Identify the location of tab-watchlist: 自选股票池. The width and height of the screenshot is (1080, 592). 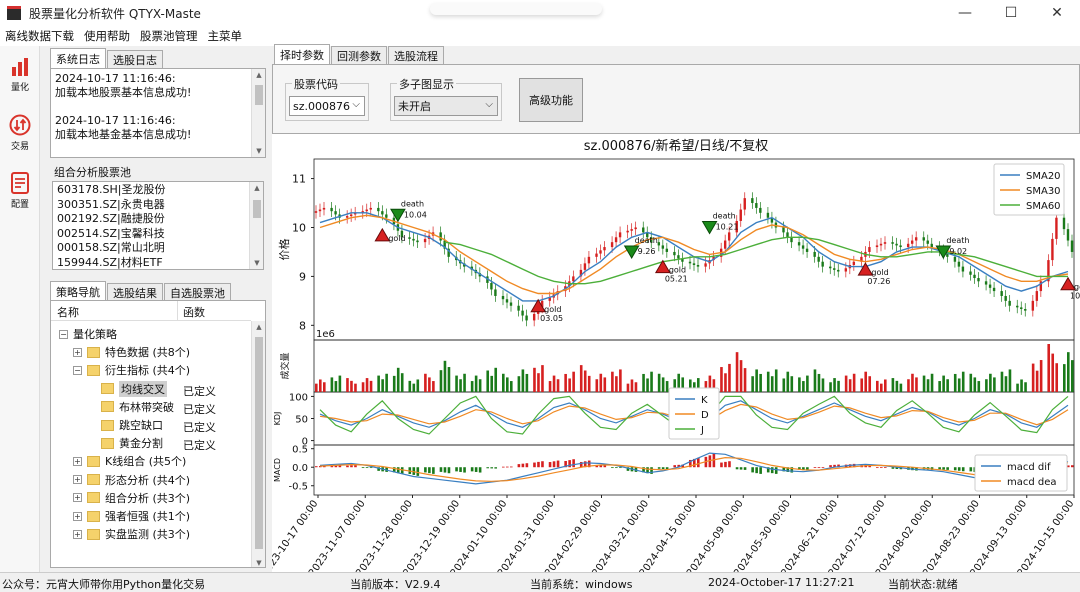
(197, 292).